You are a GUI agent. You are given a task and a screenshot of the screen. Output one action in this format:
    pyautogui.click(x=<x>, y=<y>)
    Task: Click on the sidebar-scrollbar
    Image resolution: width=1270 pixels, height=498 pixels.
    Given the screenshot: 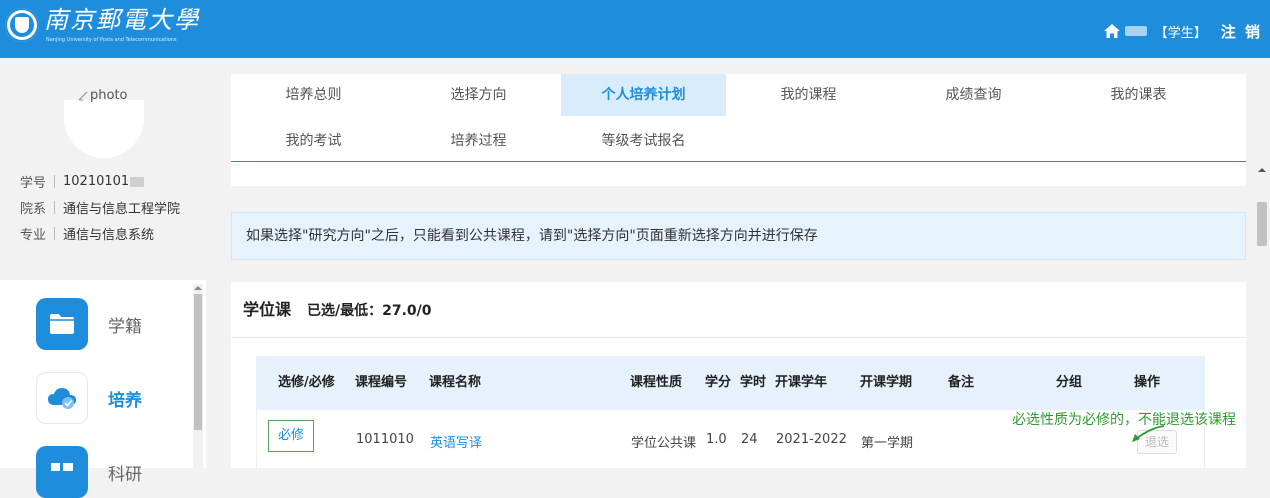 What is the action you would take?
    pyautogui.click(x=198, y=376)
    